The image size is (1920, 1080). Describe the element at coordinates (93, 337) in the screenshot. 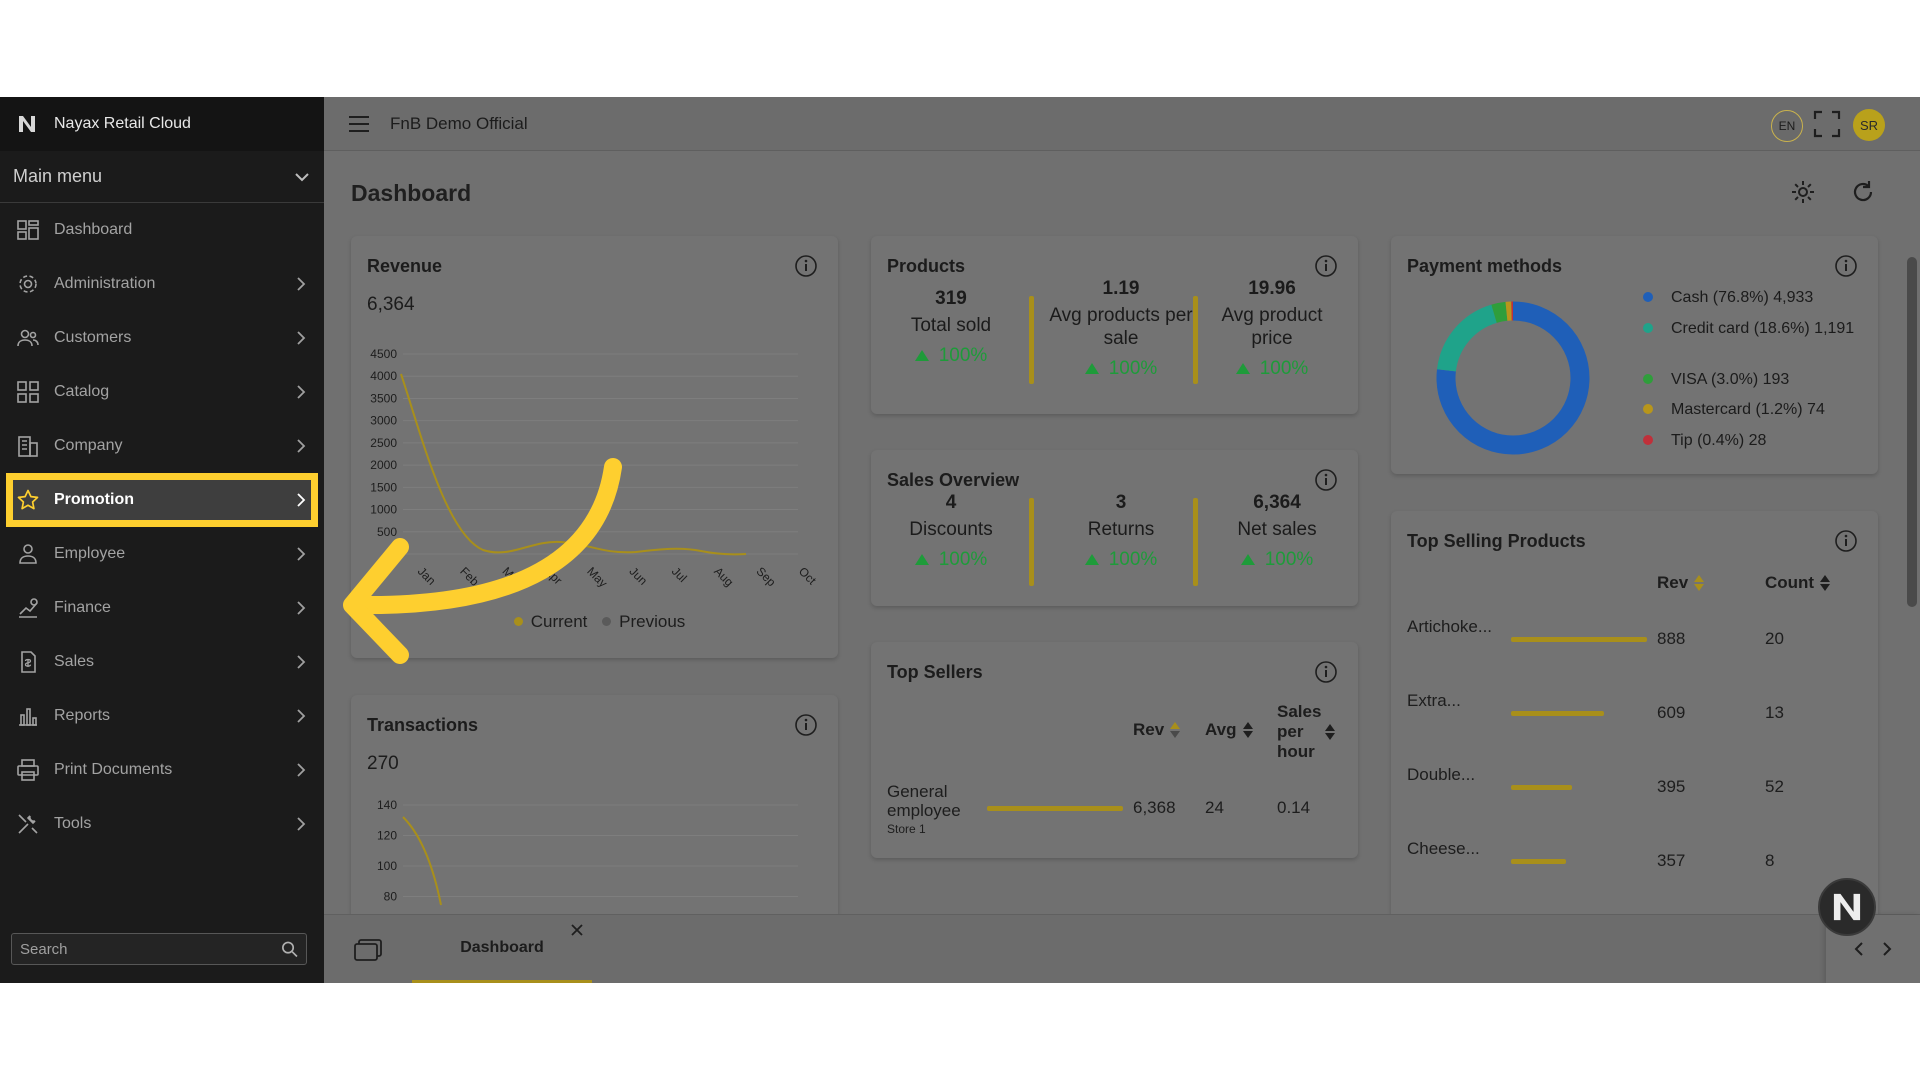

I see `sidebar-item-label: Customers` at that location.